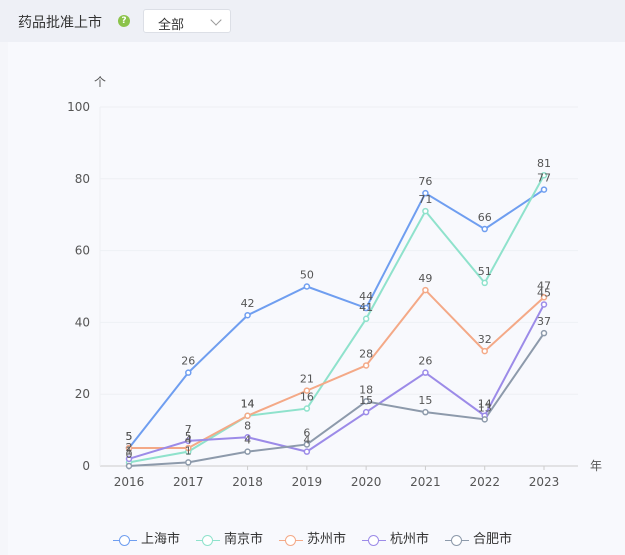 The height and width of the screenshot is (555, 625). I want to click on legend-label: 南京市, so click(243, 539).